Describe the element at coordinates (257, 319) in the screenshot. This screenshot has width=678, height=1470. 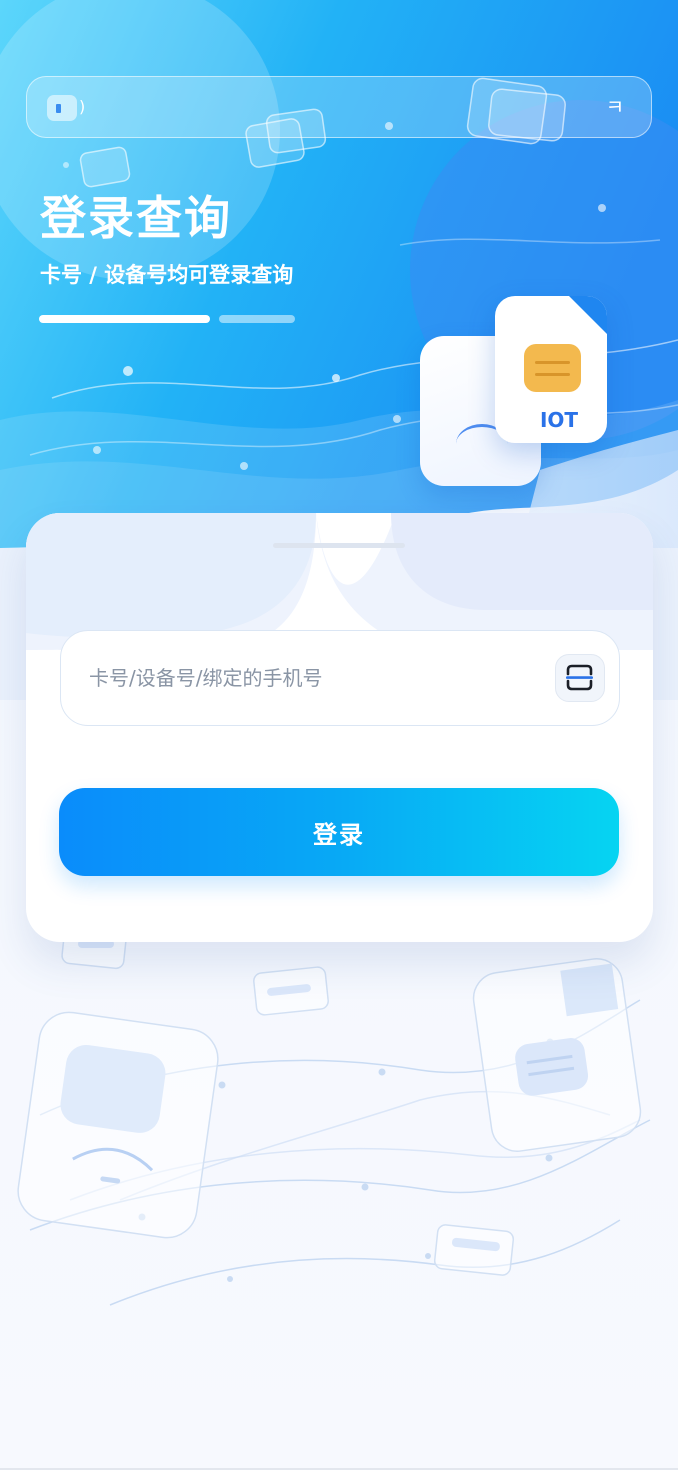
I see `title-underline-secondary` at that location.